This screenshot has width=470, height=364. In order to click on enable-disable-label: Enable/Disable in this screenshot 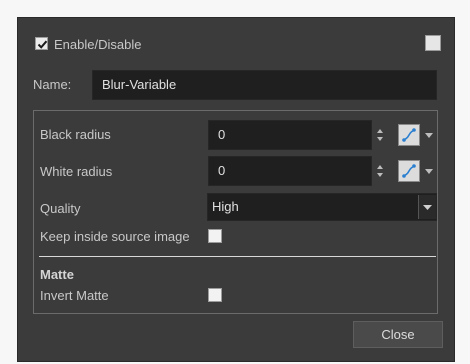, I will do `click(98, 44)`.